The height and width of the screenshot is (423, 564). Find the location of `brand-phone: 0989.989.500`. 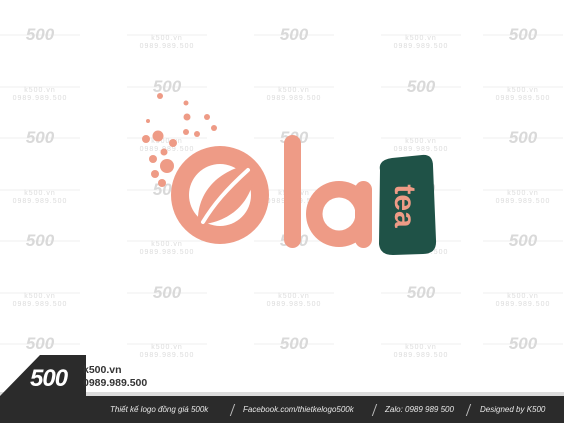

brand-phone: 0989.989.500 is located at coordinates (115, 383).